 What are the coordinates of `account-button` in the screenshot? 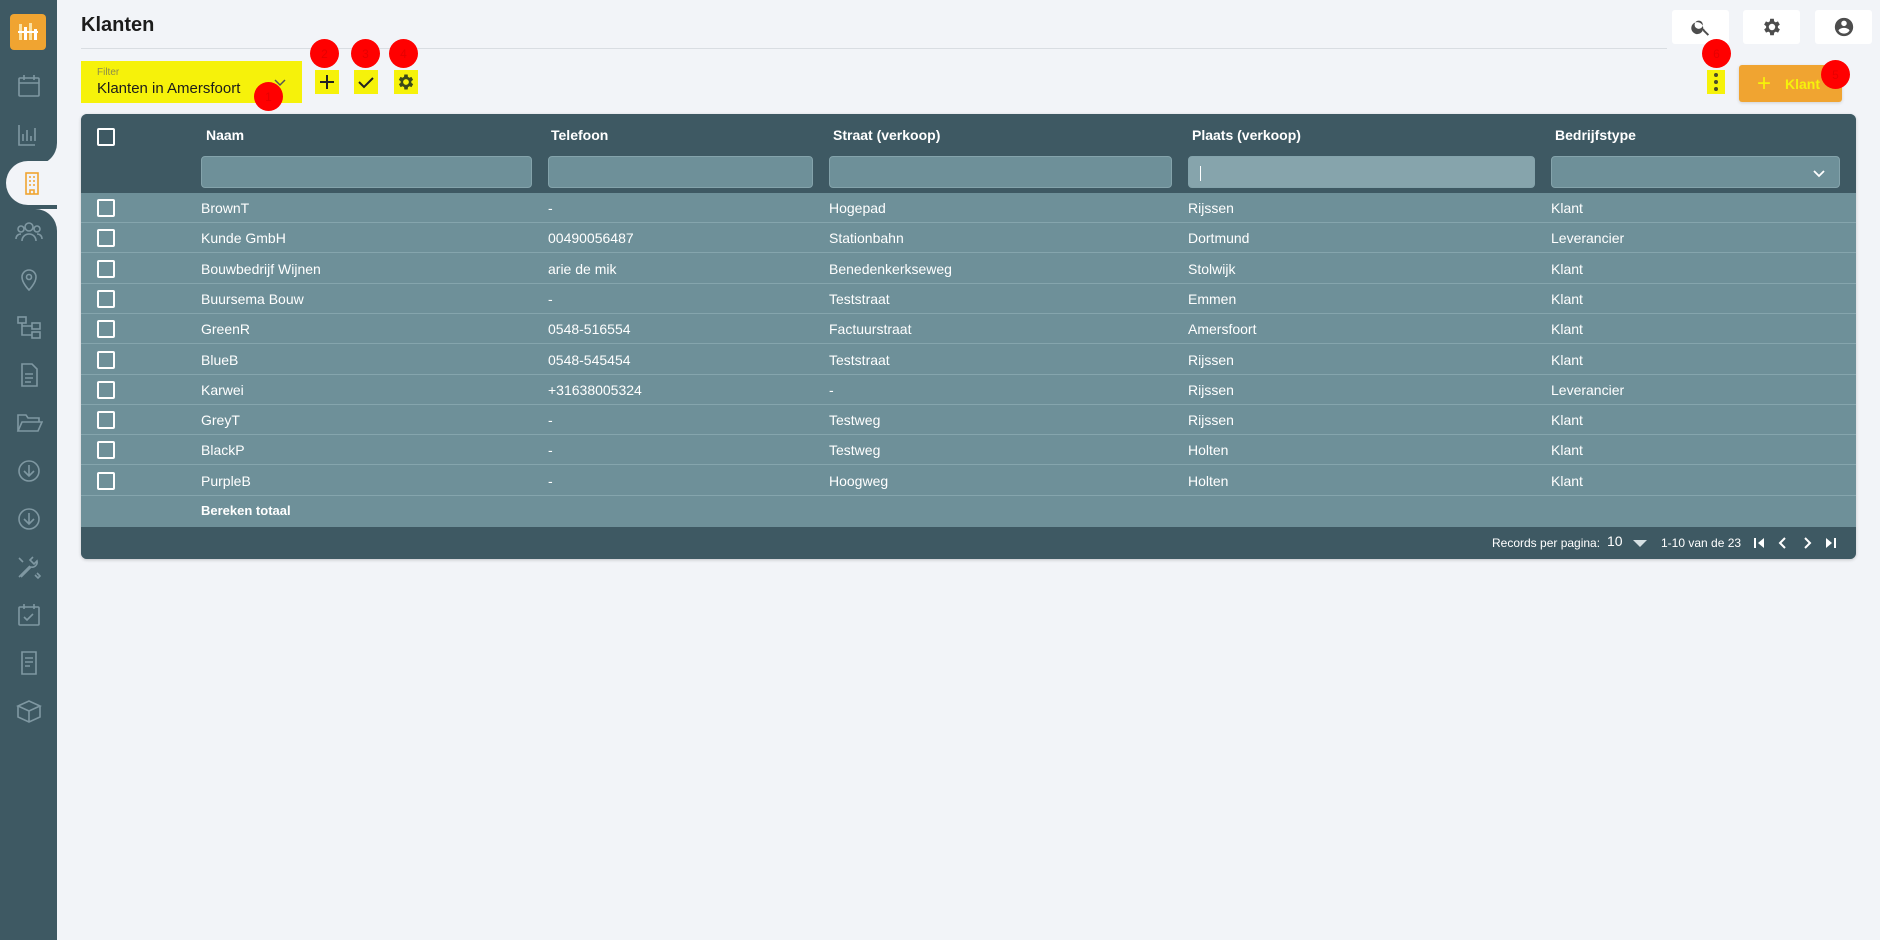 It's located at (1843, 27).